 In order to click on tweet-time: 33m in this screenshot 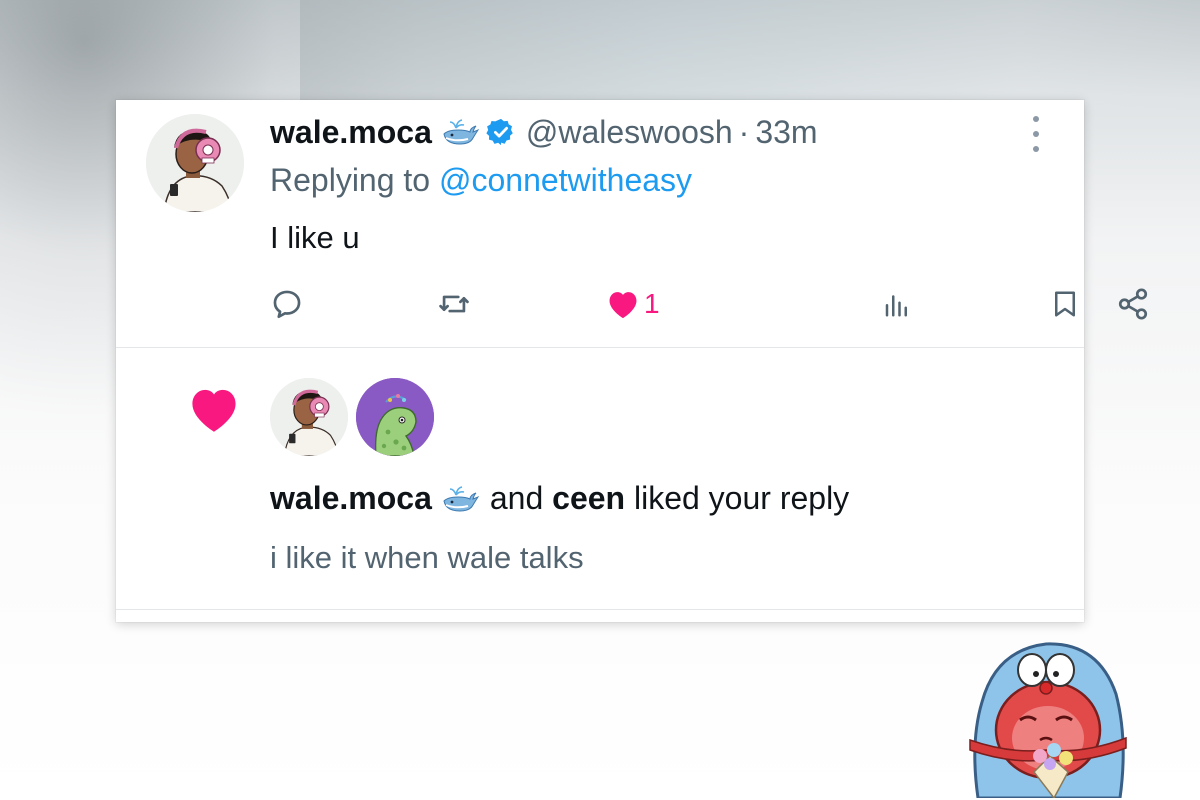, I will do `click(786, 132)`.